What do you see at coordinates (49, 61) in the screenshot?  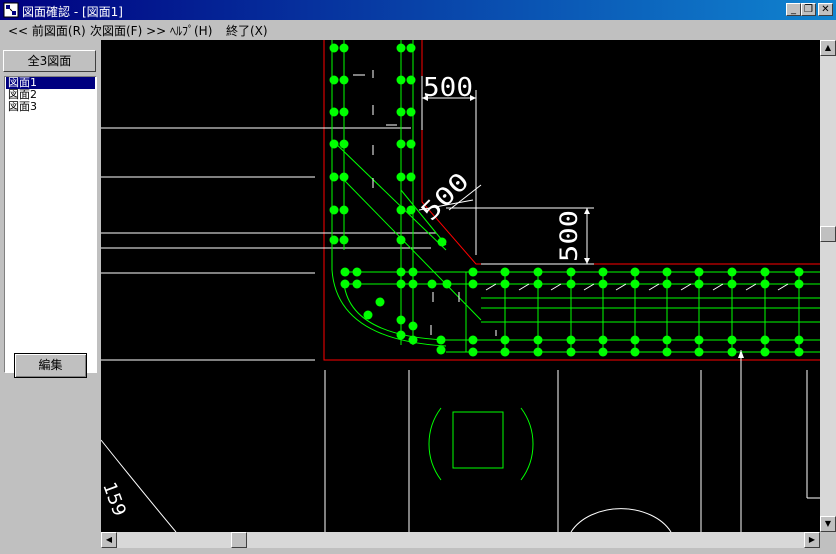 I see `all-sheets-button: 全3図面` at bounding box center [49, 61].